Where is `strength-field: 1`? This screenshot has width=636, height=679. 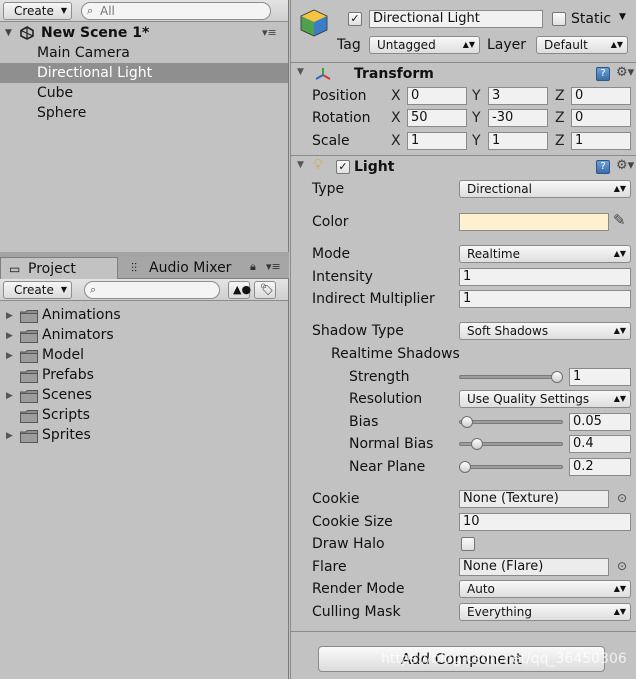 strength-field: 1 is located at coordinates (600, 377).